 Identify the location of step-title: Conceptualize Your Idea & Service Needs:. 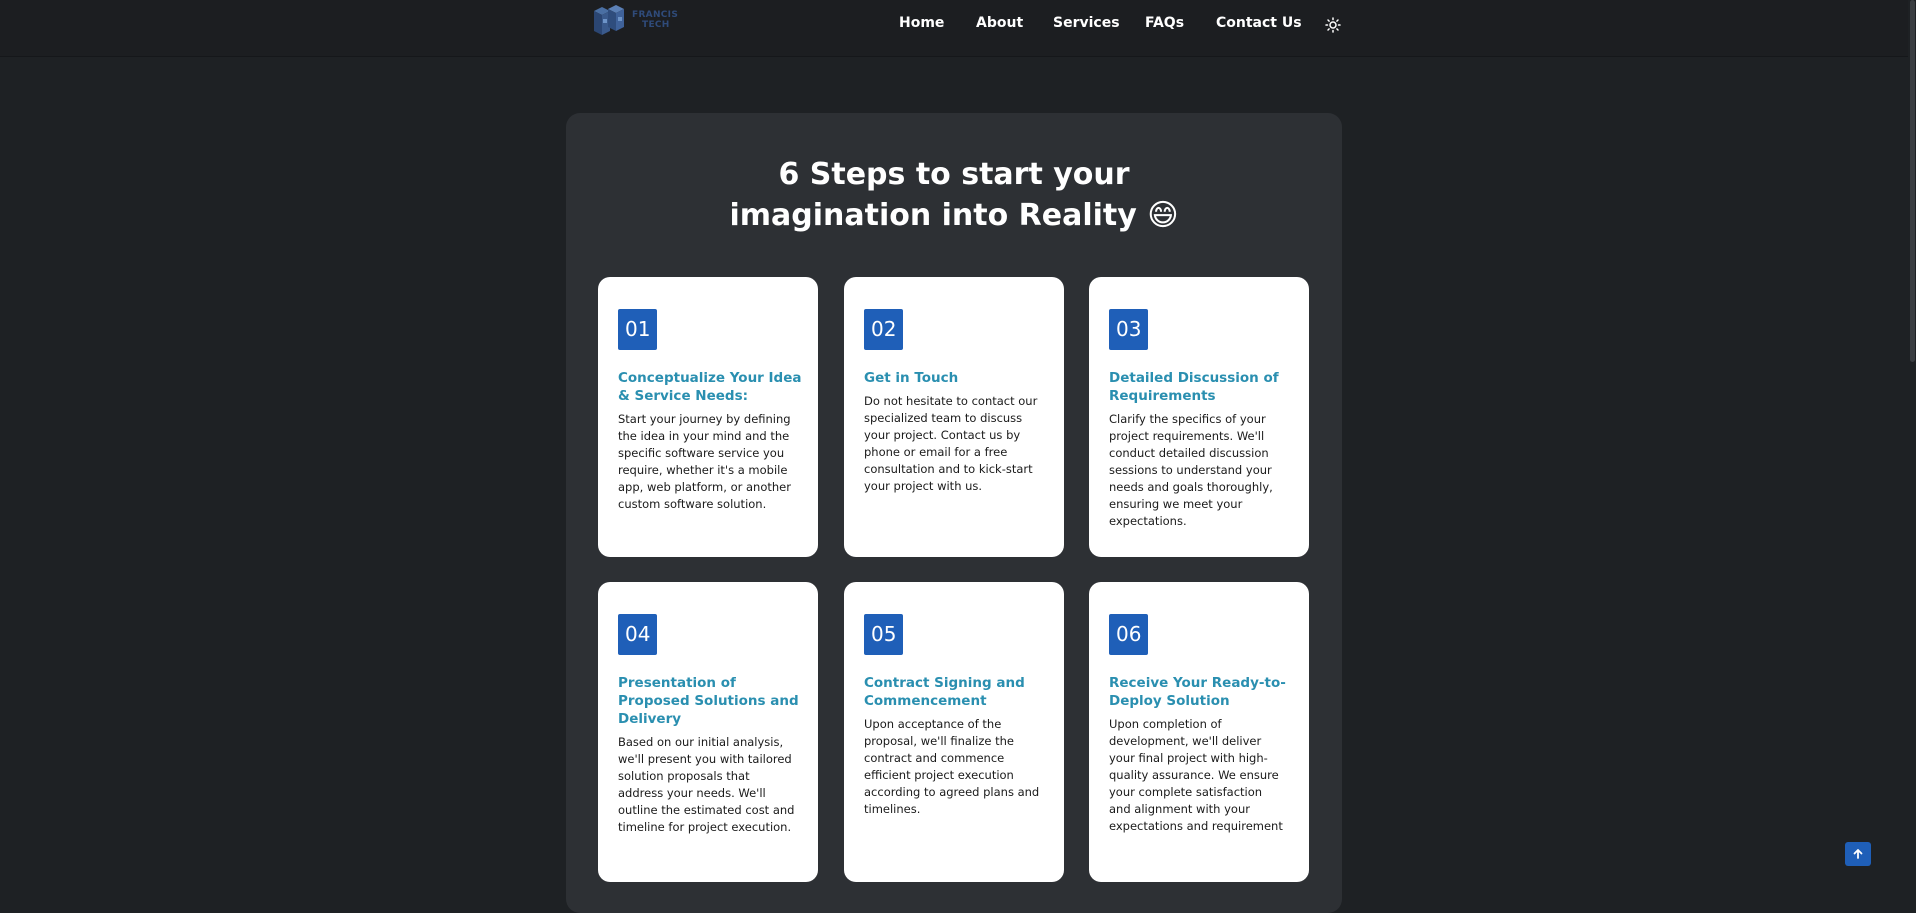
(710, 387).